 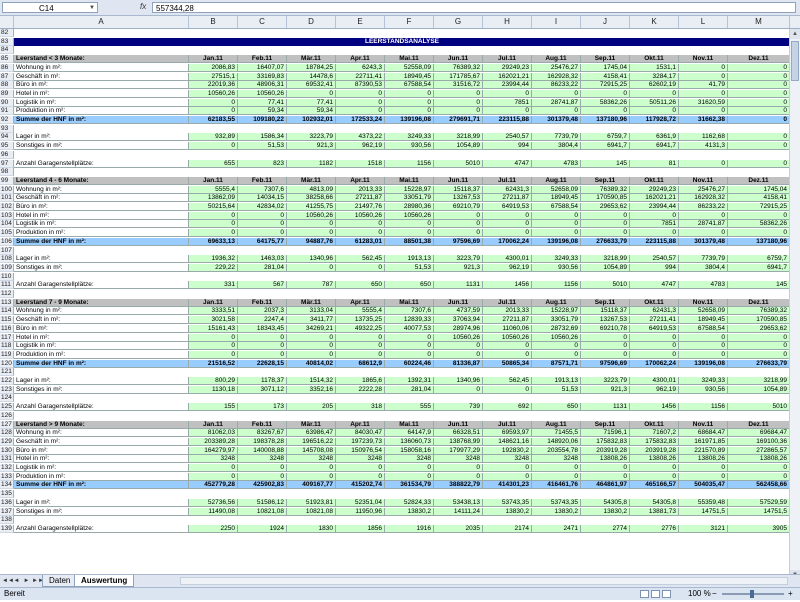 I want to click on data-cell: 2174, so click(x=507, y=528).